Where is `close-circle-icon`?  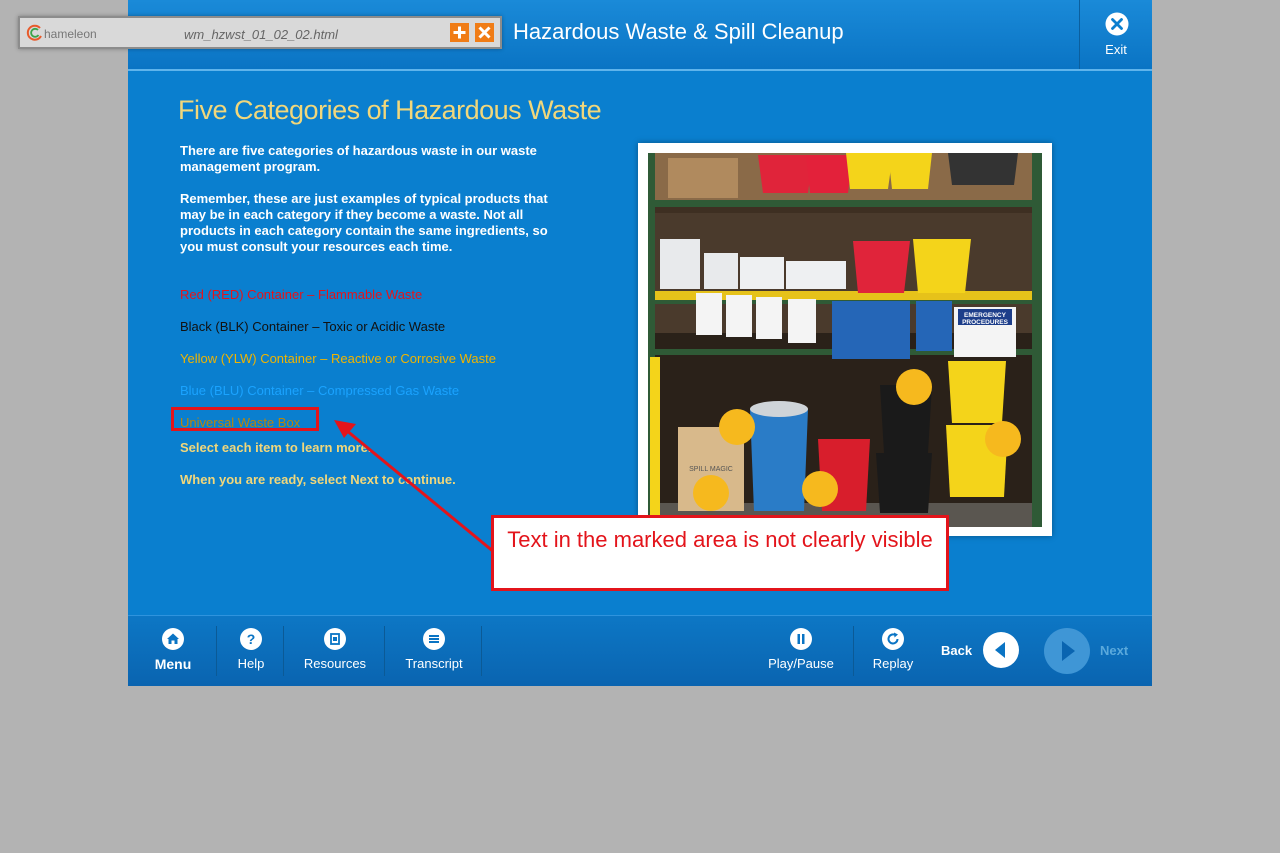 close-circle-icon is located at coordinates (1117, 24).